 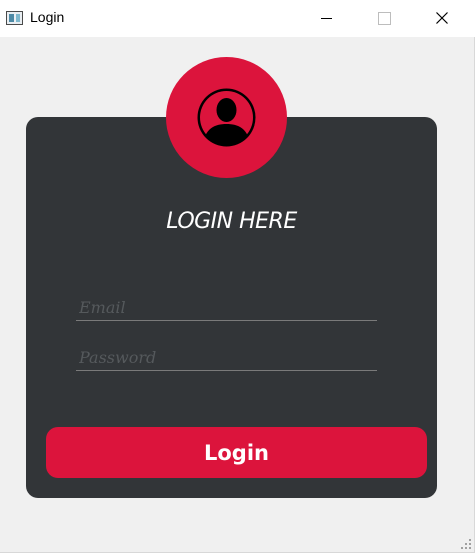 What do you see at coordinates (237, 18) in the screenshot?
I see `title-bar: Login` at bounding box center [237, 18].